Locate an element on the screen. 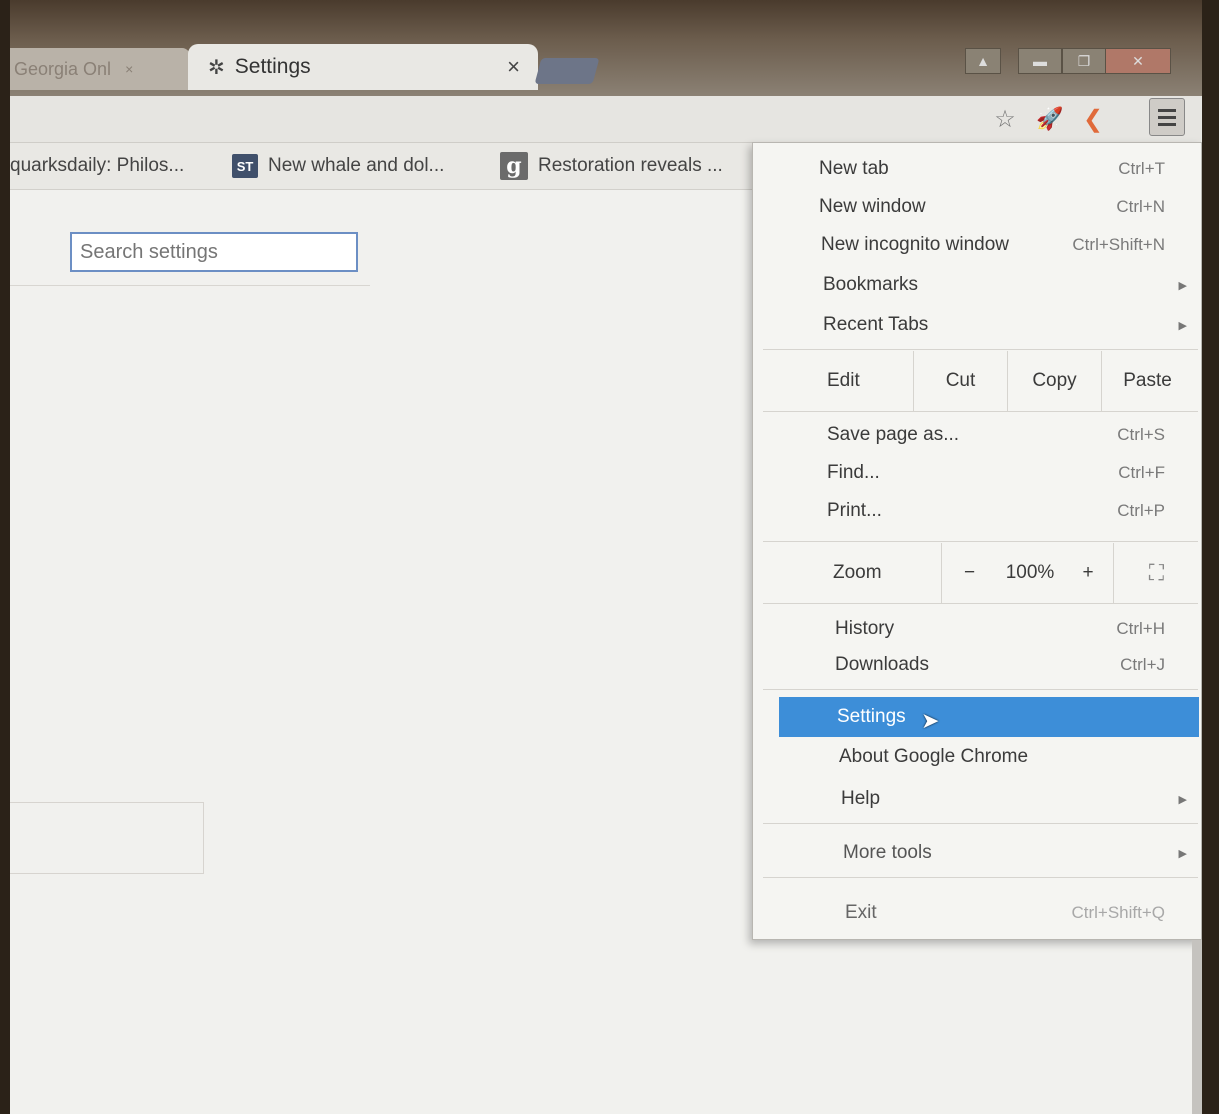  paste-button: Paste is located at coordinates (1147, 381).